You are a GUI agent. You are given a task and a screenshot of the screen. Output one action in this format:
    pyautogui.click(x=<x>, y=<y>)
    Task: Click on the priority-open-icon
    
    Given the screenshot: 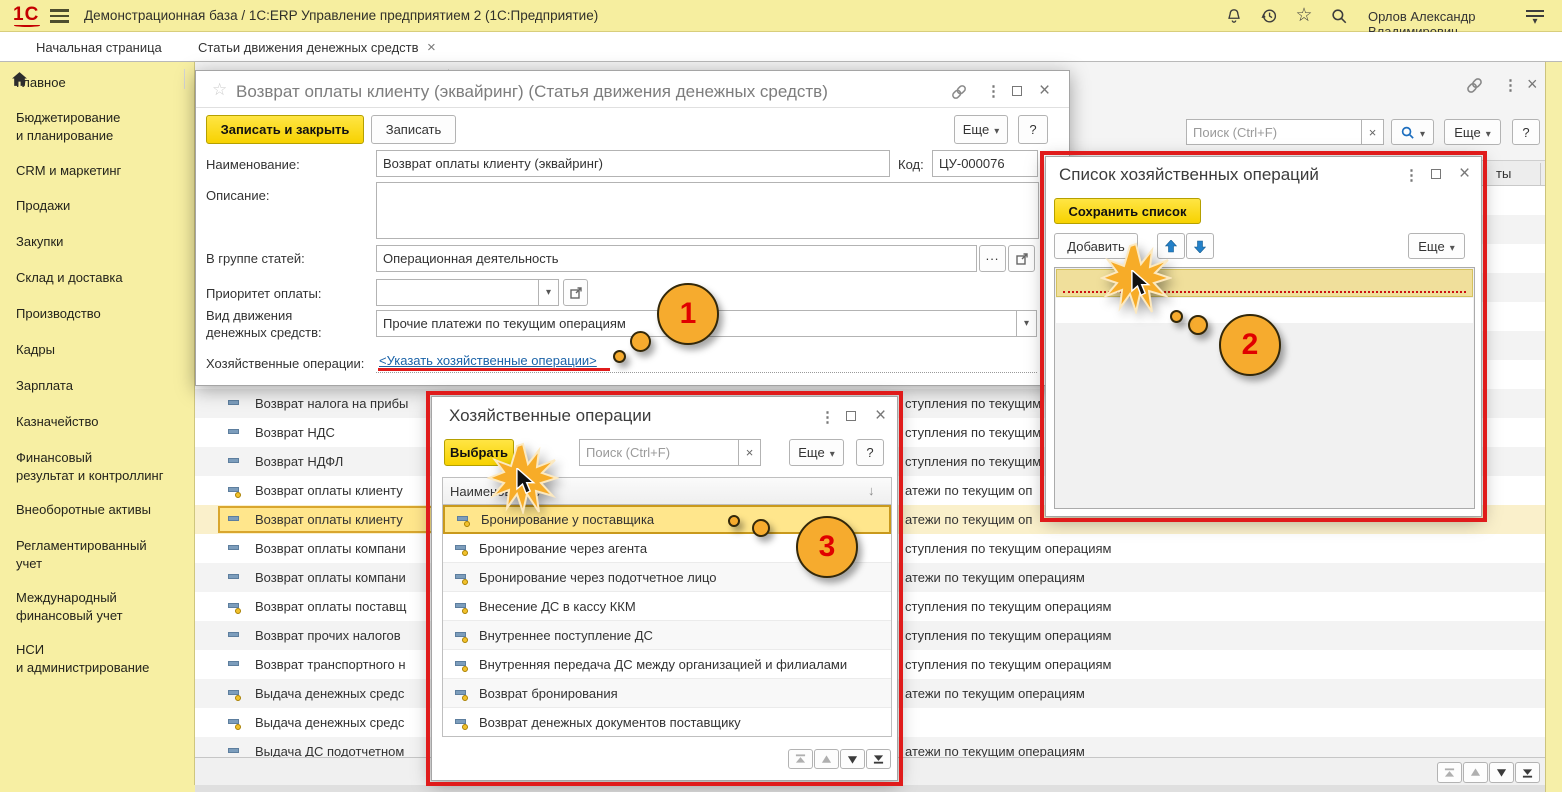 What is the action you would take?
    pyautogui.click(x=575, y=292)
    